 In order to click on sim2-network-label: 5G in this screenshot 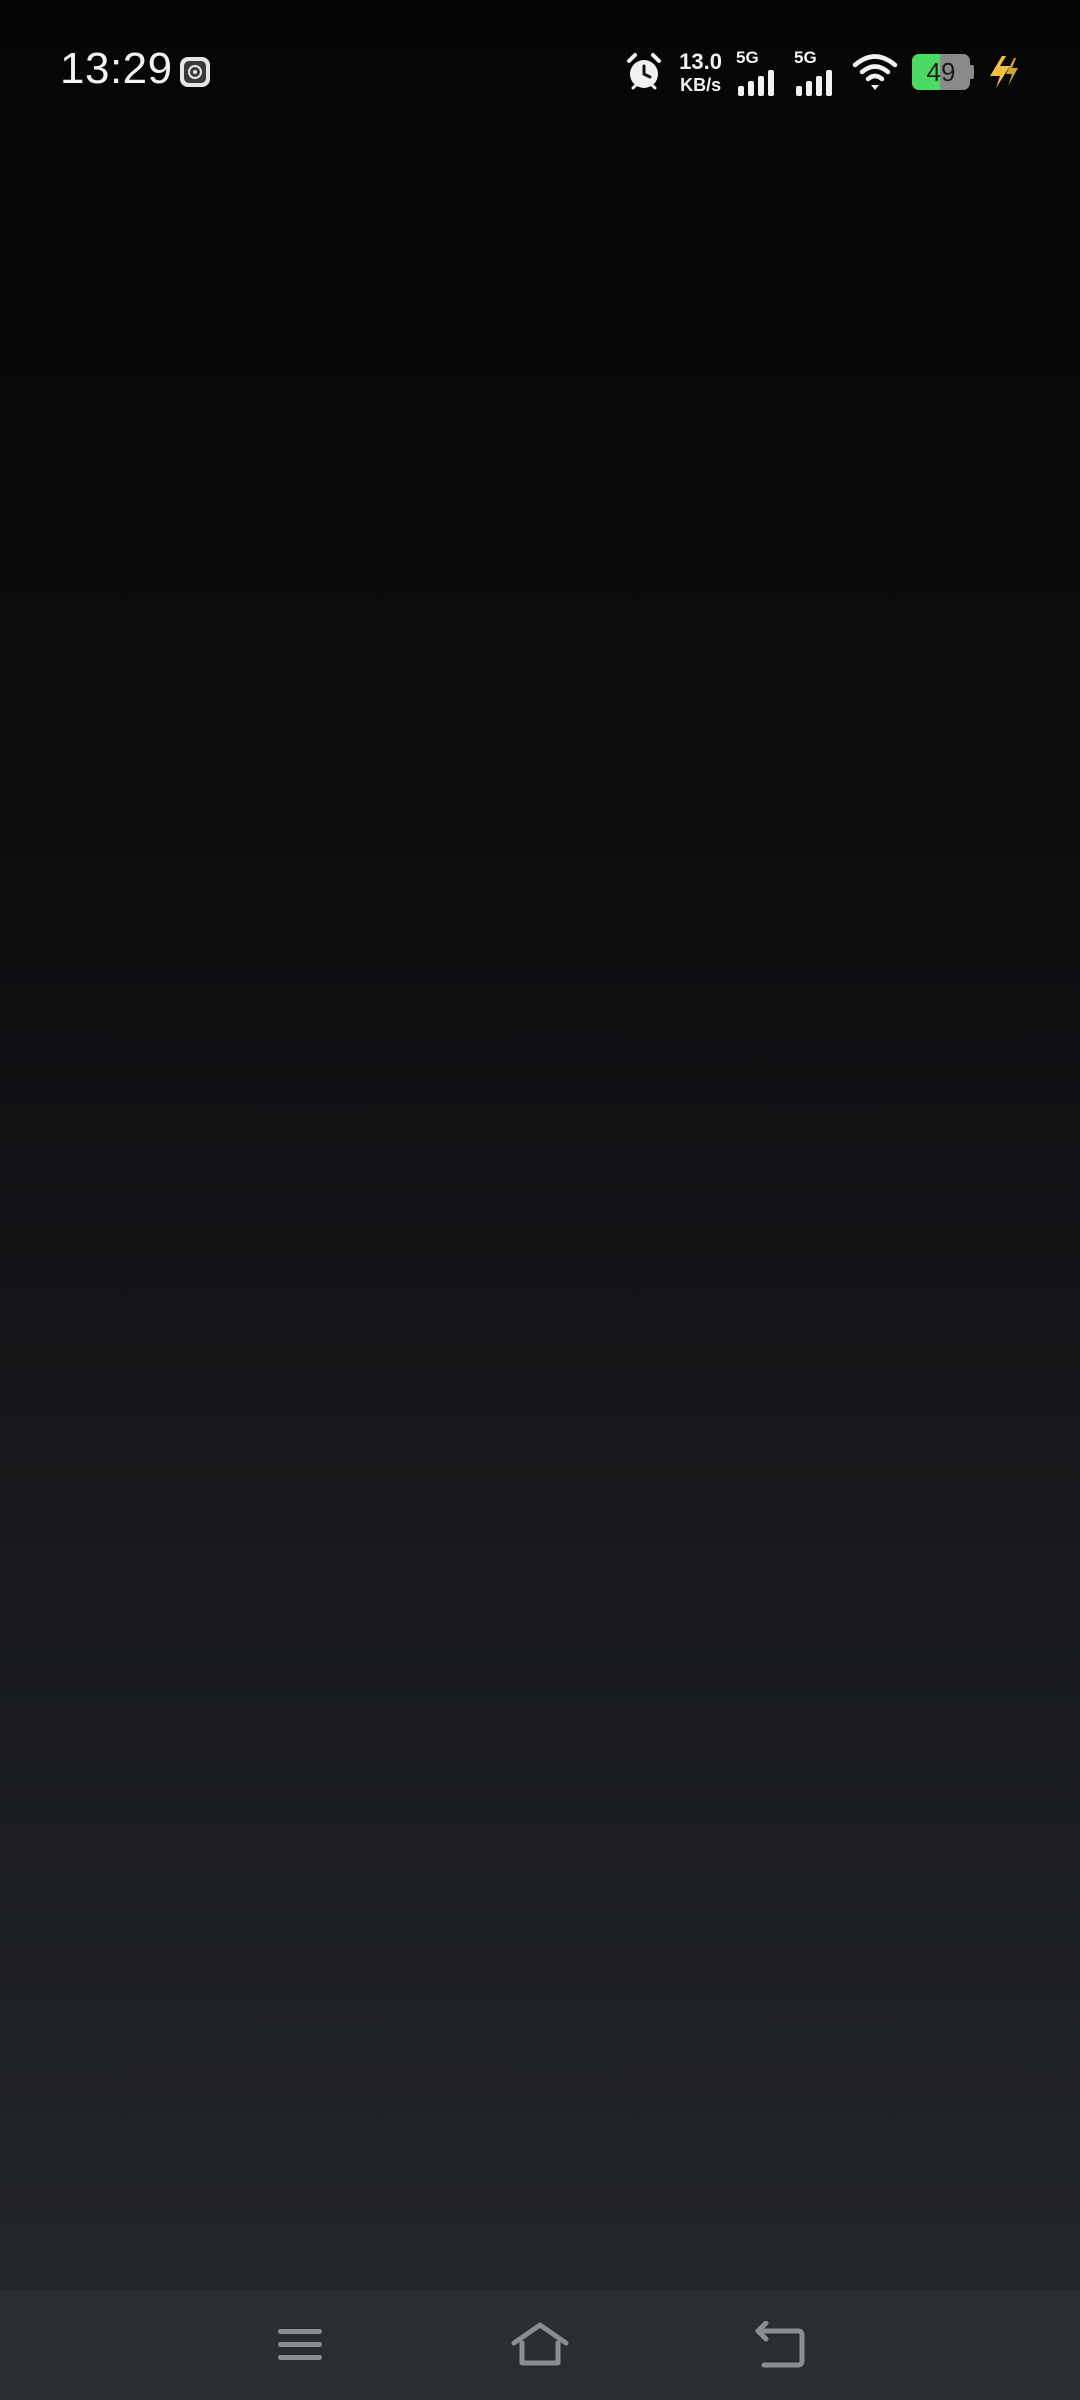, I will do `click(805, 57)`.